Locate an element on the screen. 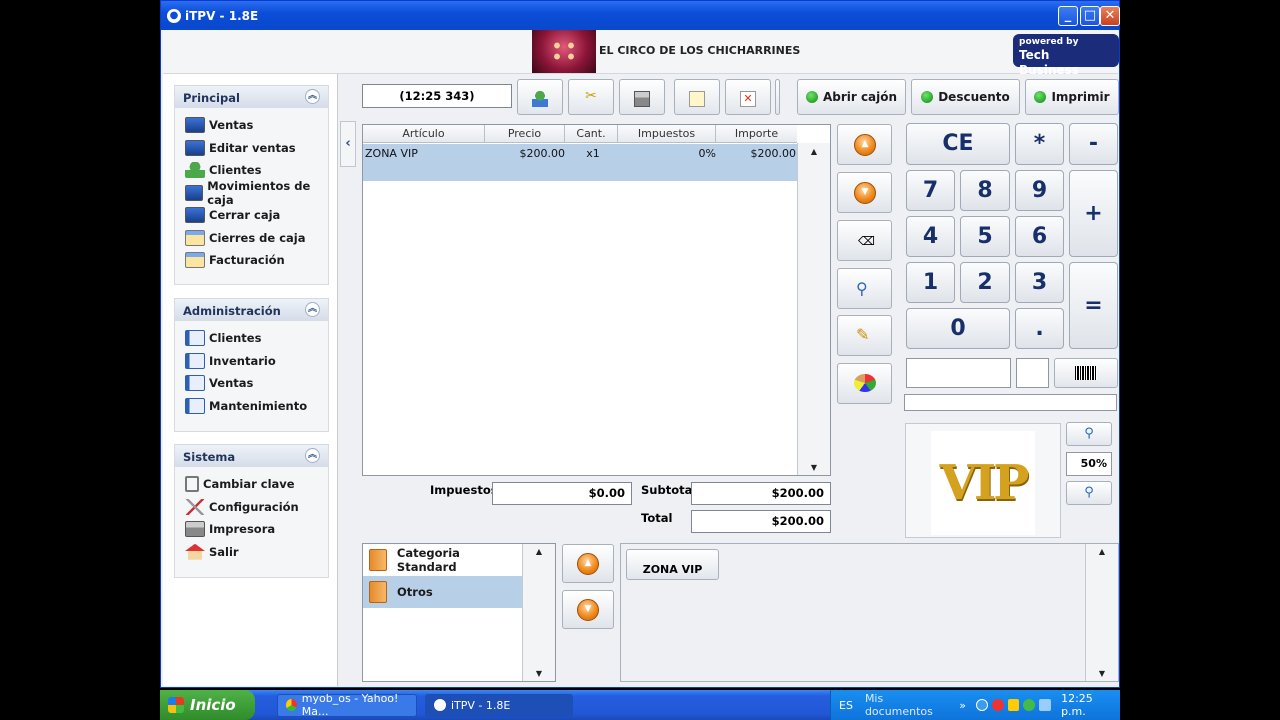 This screenshot has width=1280, height=720. barcode-input is located at coordinates (1010, 402).